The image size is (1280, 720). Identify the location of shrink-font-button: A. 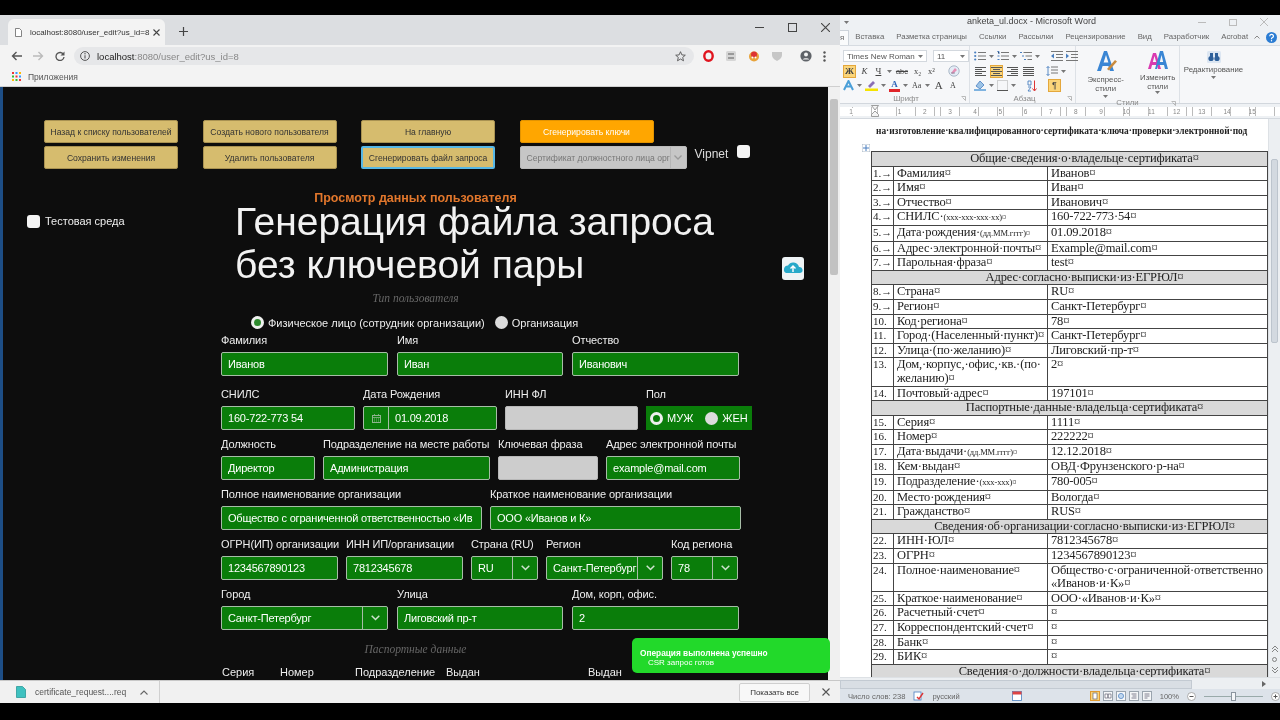
(953, 86).